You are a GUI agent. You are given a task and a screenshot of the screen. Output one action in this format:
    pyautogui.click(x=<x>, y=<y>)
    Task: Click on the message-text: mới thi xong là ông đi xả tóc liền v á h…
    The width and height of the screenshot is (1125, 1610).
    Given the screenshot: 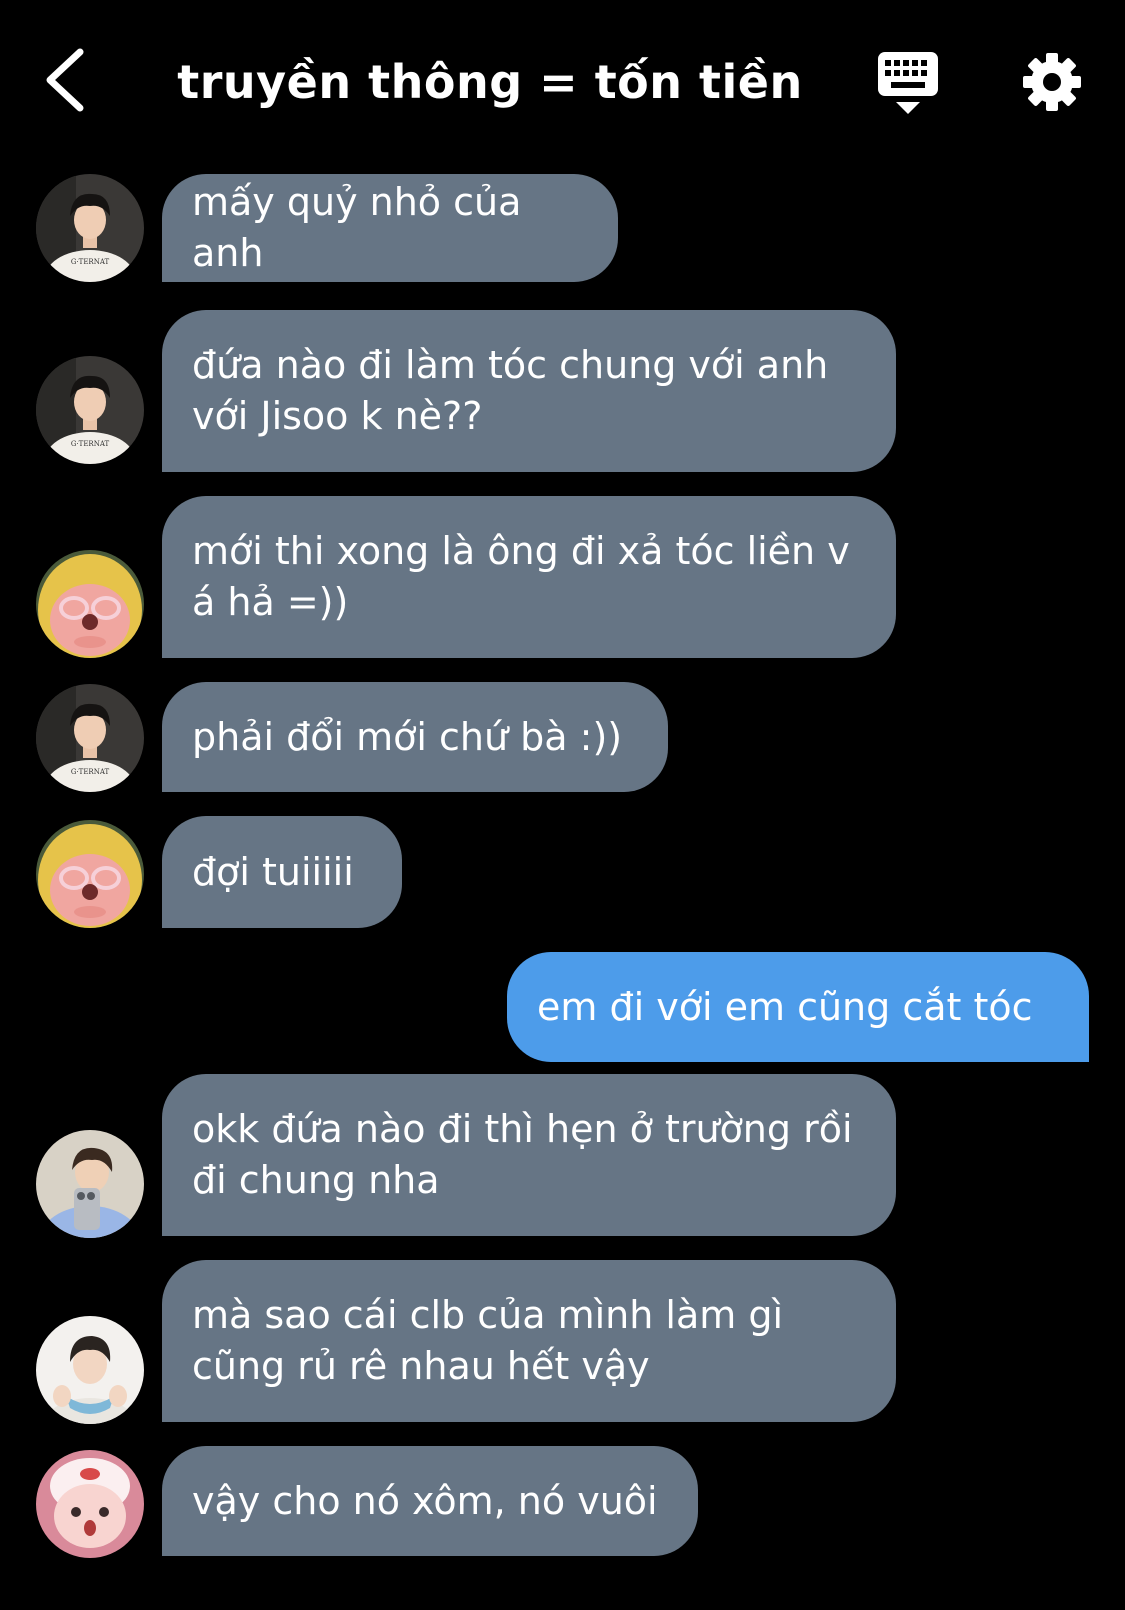 What is the action you would take?
    pyautogui.click(x=521, y=576)
    